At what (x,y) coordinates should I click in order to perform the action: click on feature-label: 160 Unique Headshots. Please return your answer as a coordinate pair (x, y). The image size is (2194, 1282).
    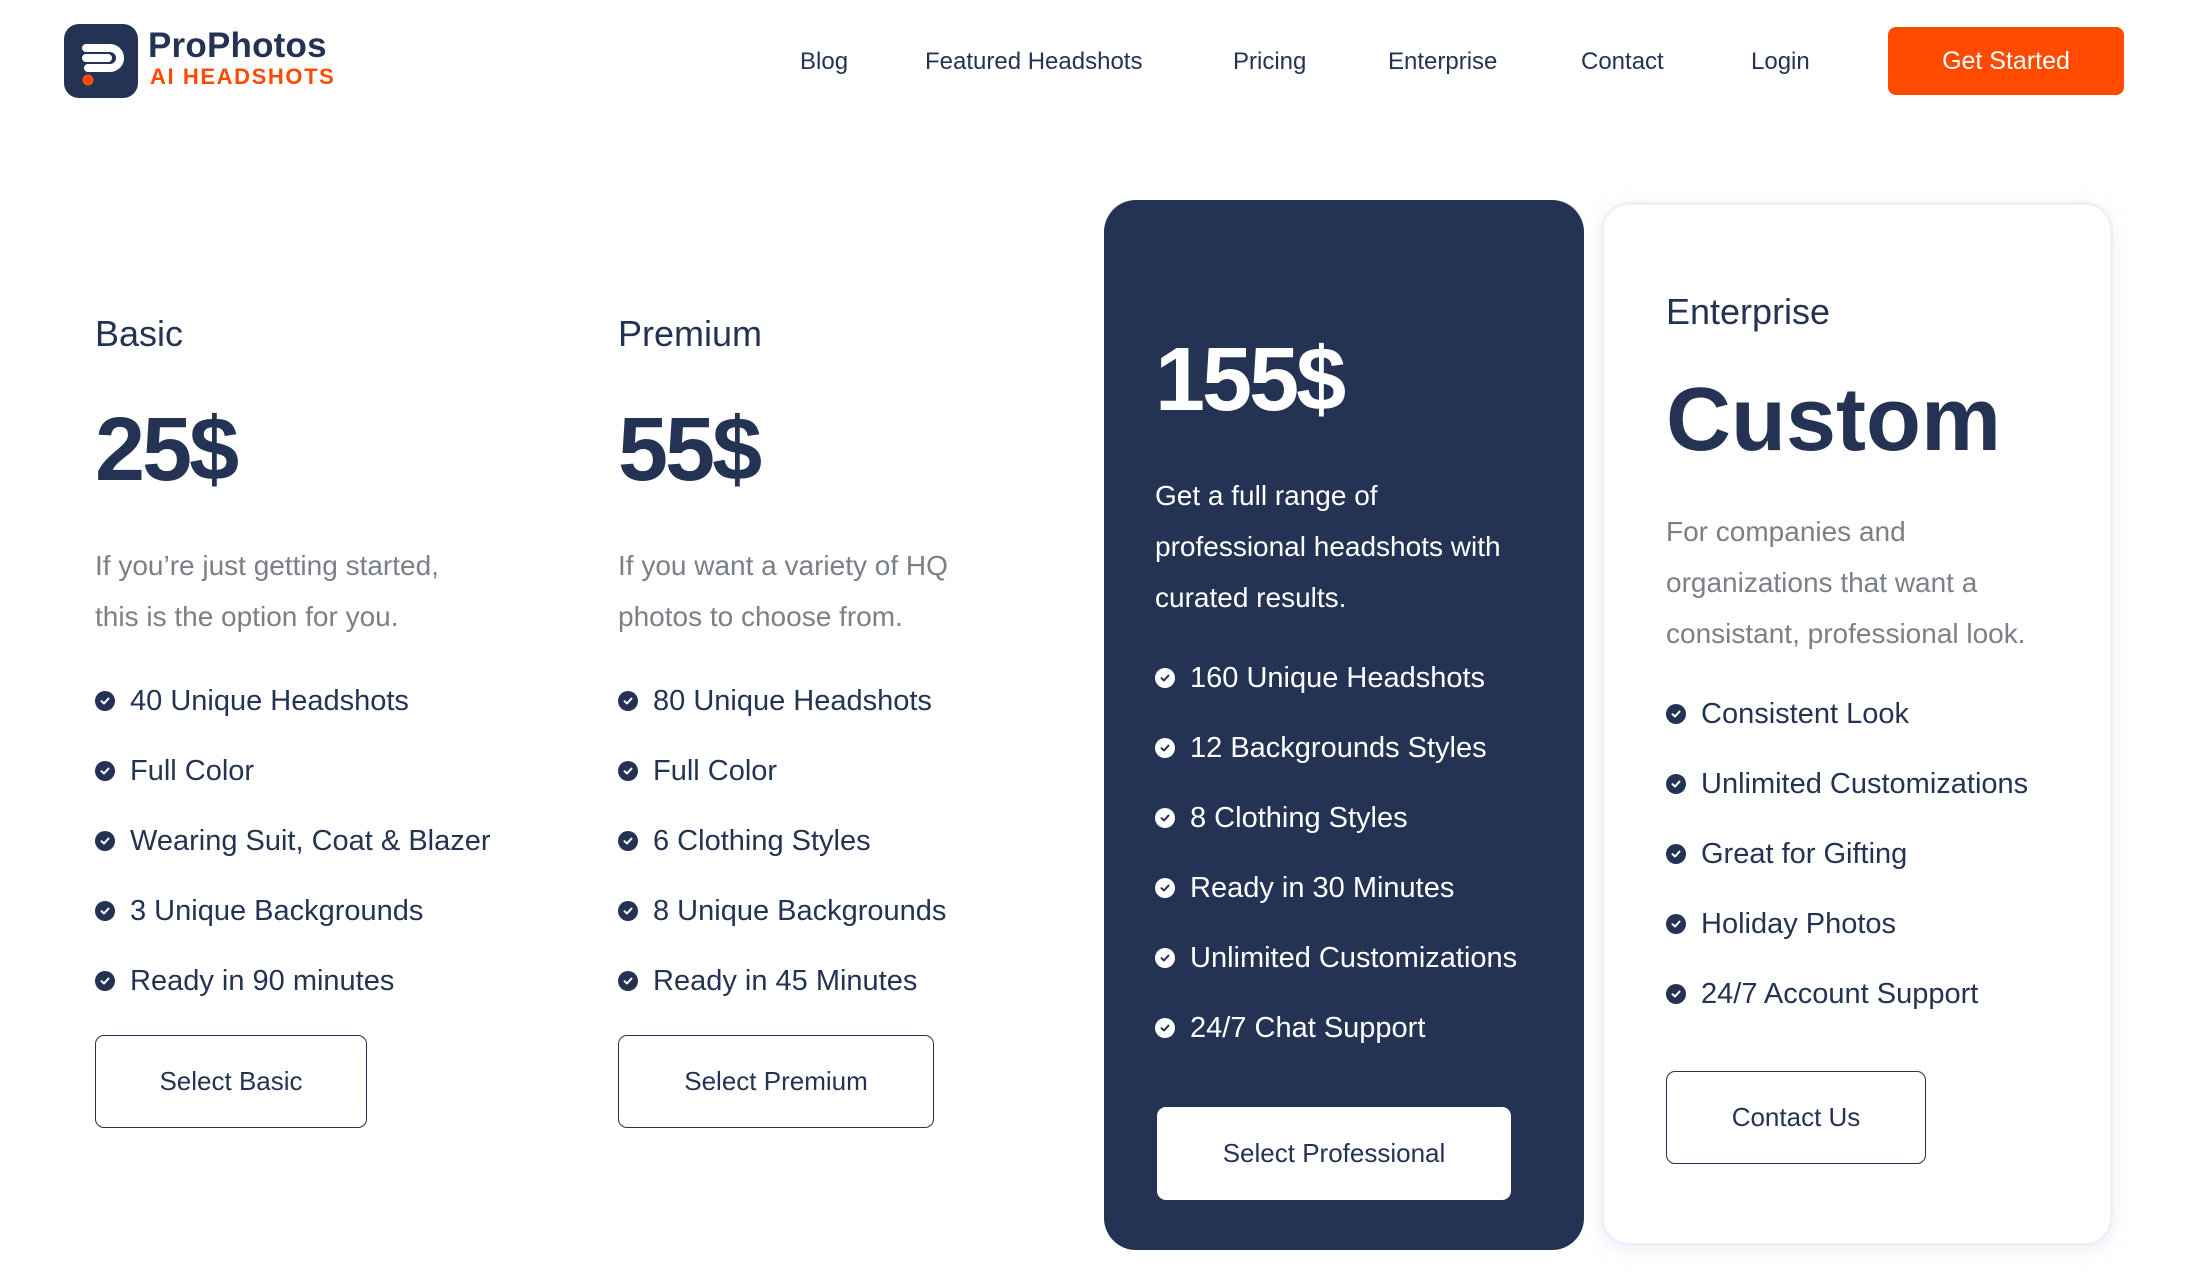
    Looking at the image, I should click on (1338, 677).